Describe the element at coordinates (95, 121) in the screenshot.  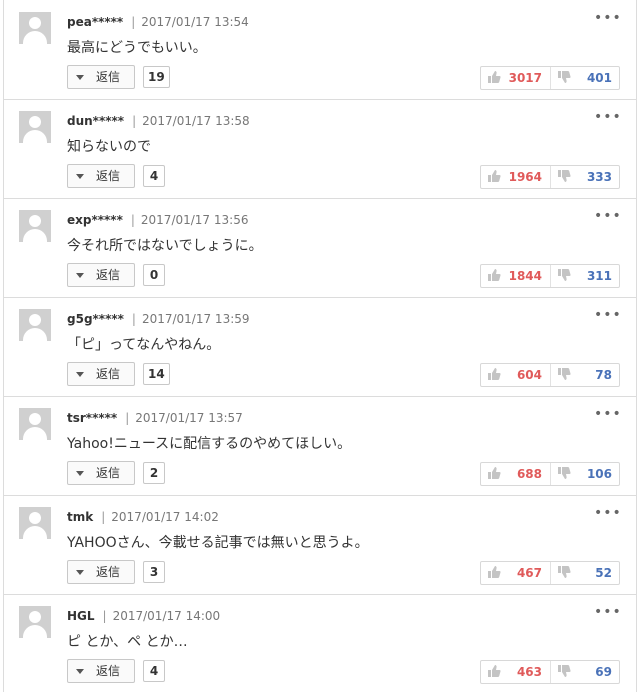
I see `username: dun*****` at that location.